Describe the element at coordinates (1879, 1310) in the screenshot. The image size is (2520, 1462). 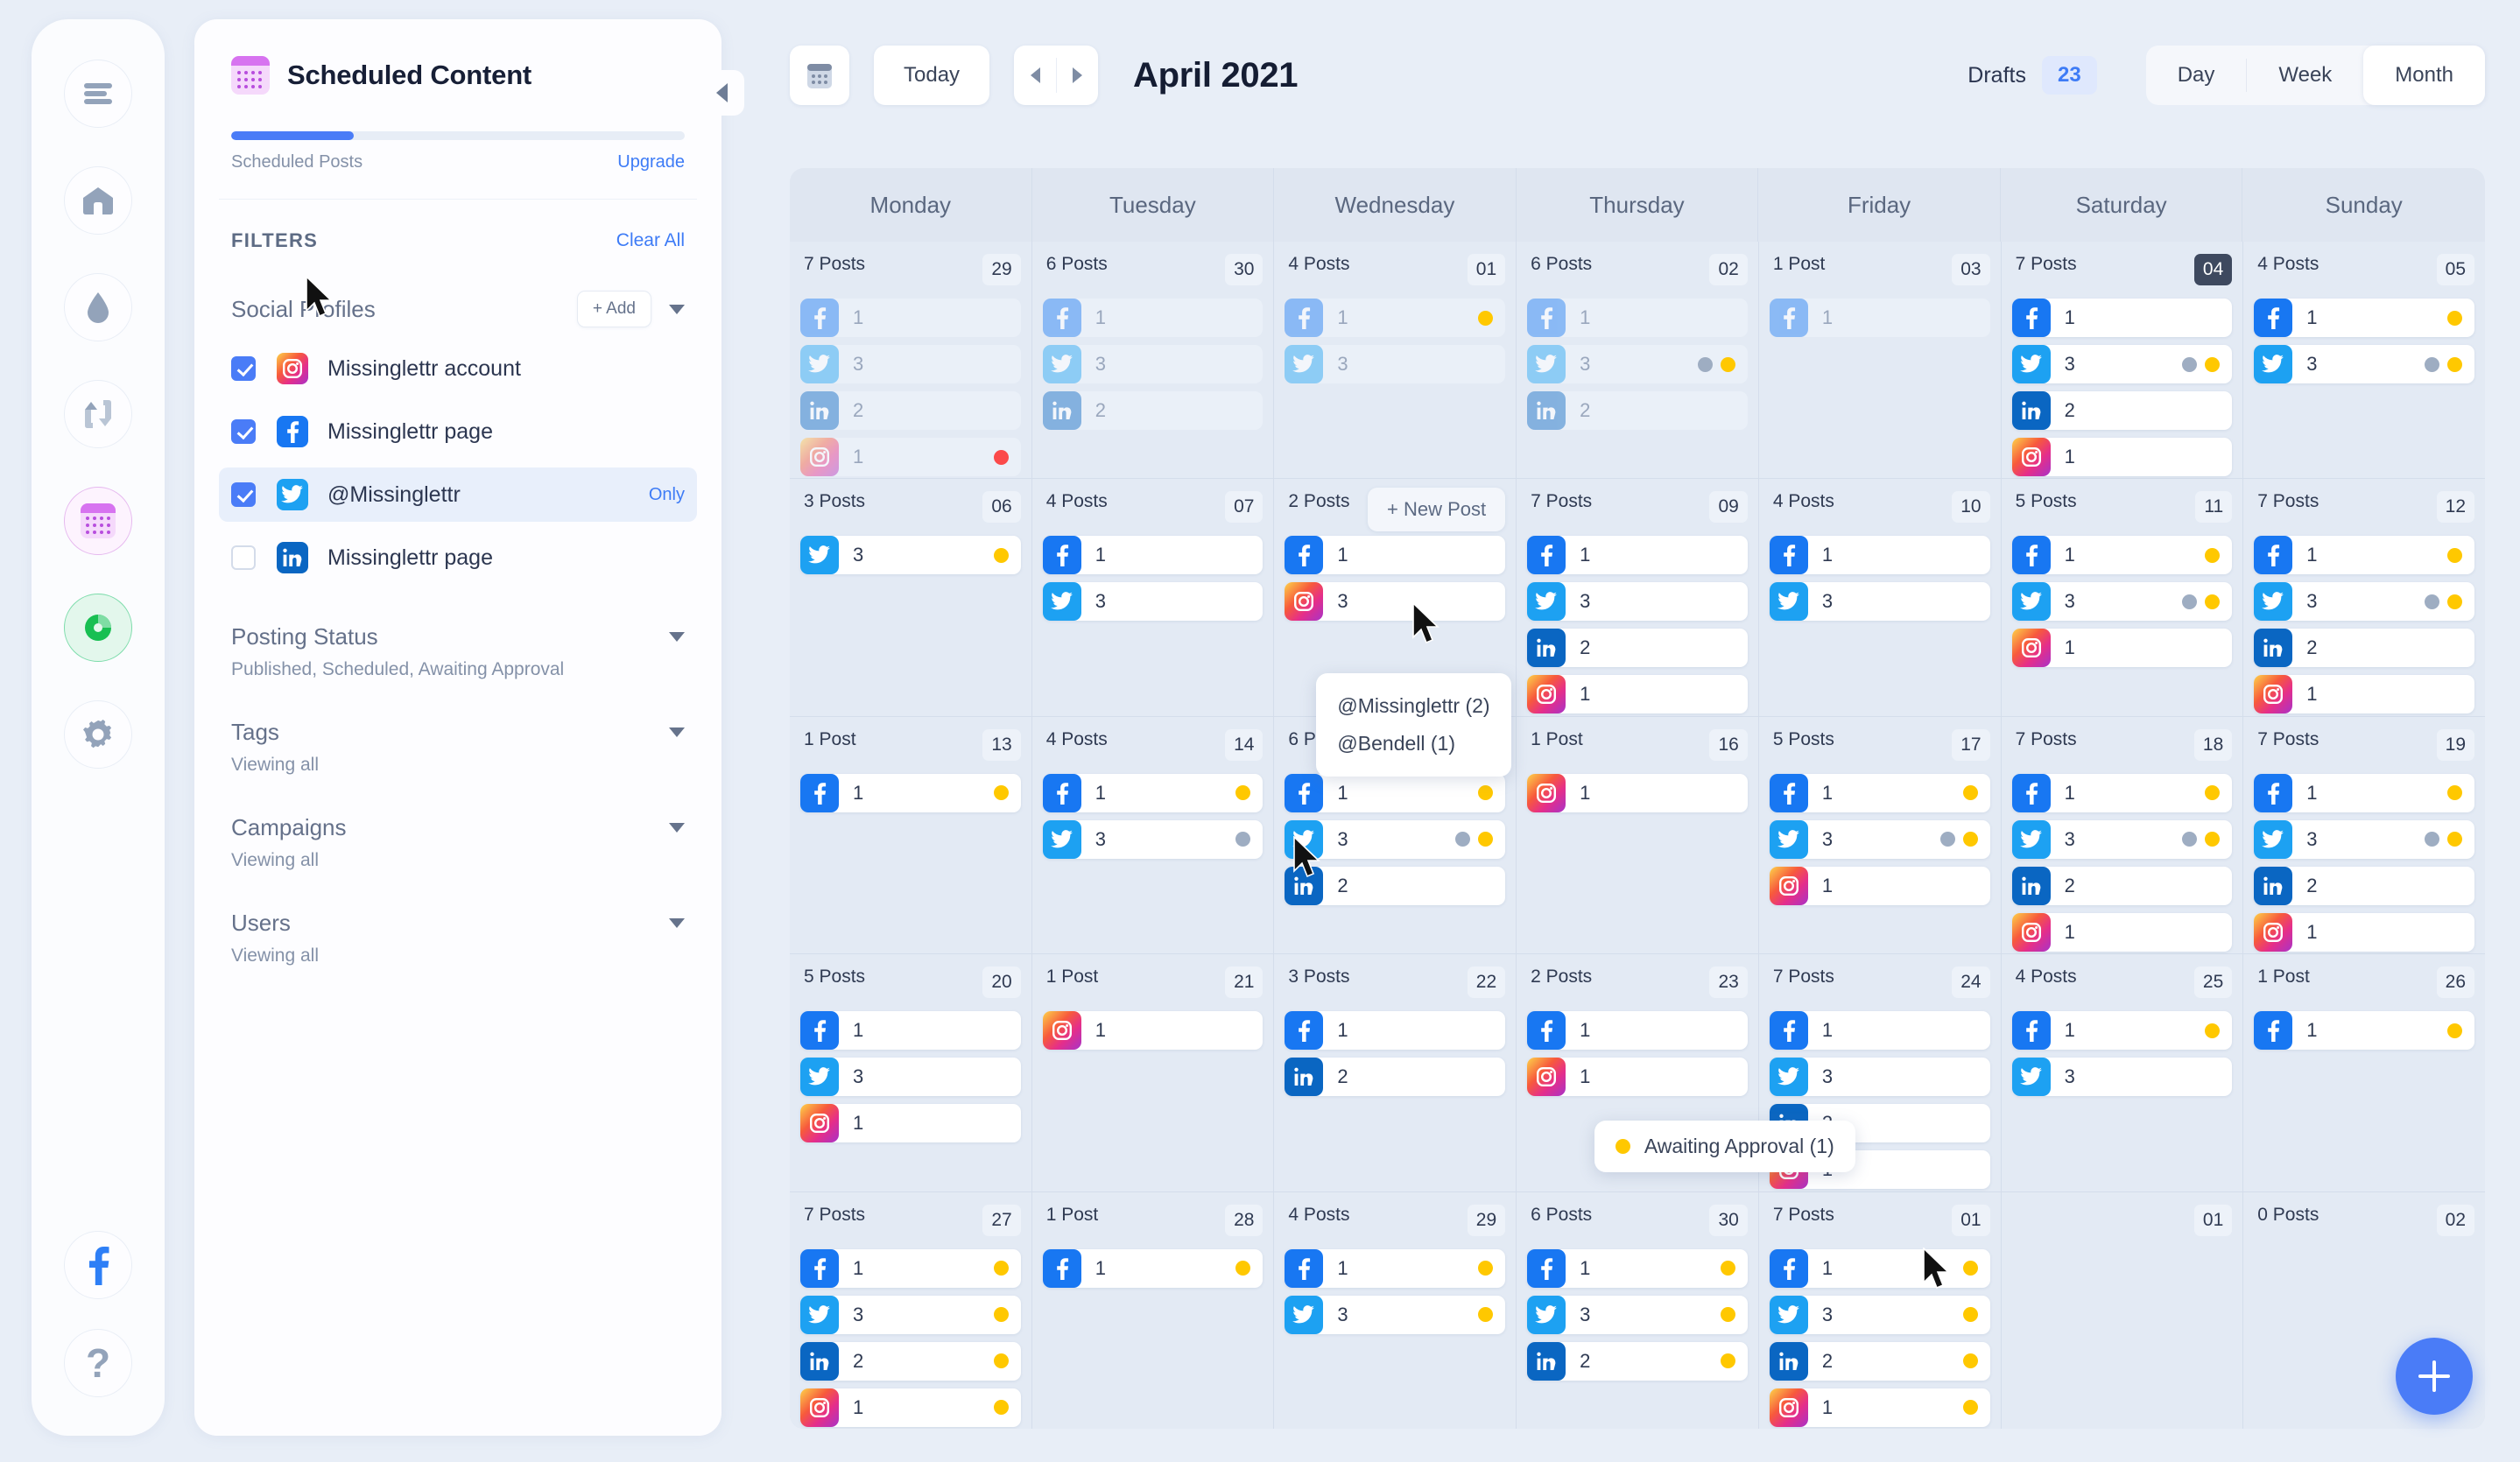
I see `calendar-day-cell: 7 Posts 01 1 3 2 1` at that location.